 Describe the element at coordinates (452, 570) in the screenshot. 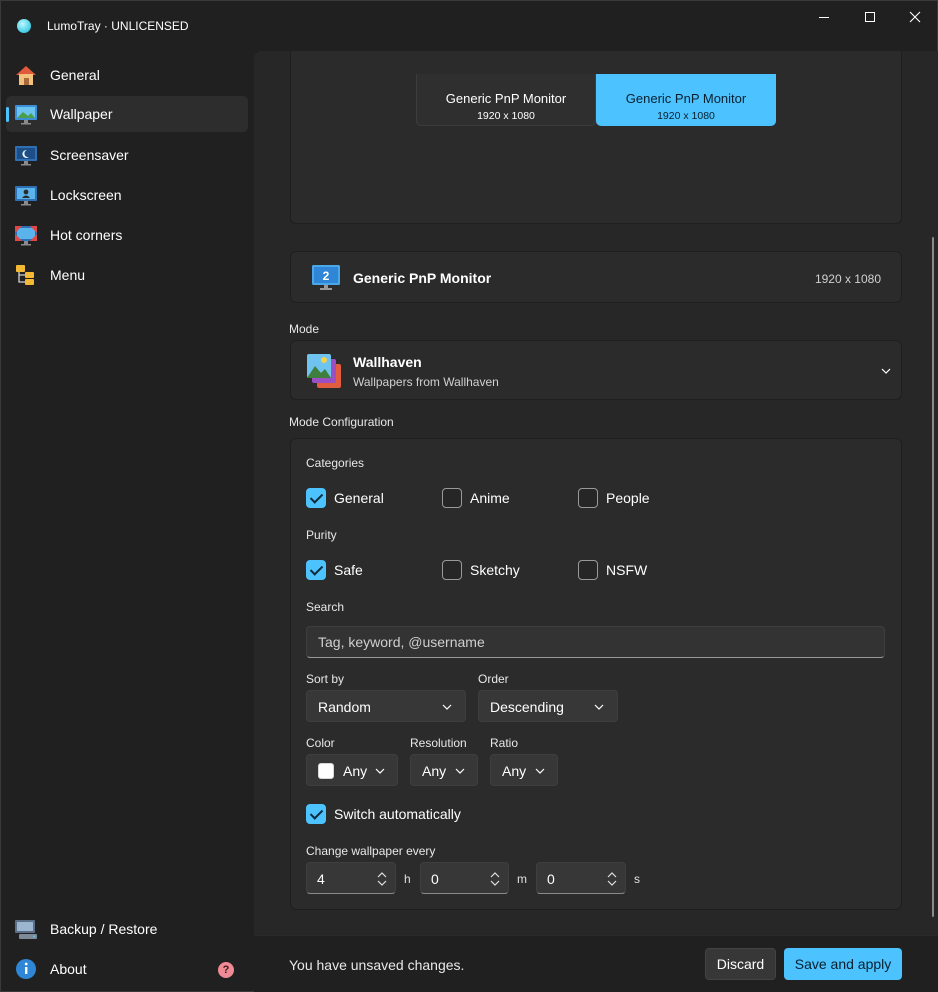

I see `purity-sketchy-checkbox` at that location.